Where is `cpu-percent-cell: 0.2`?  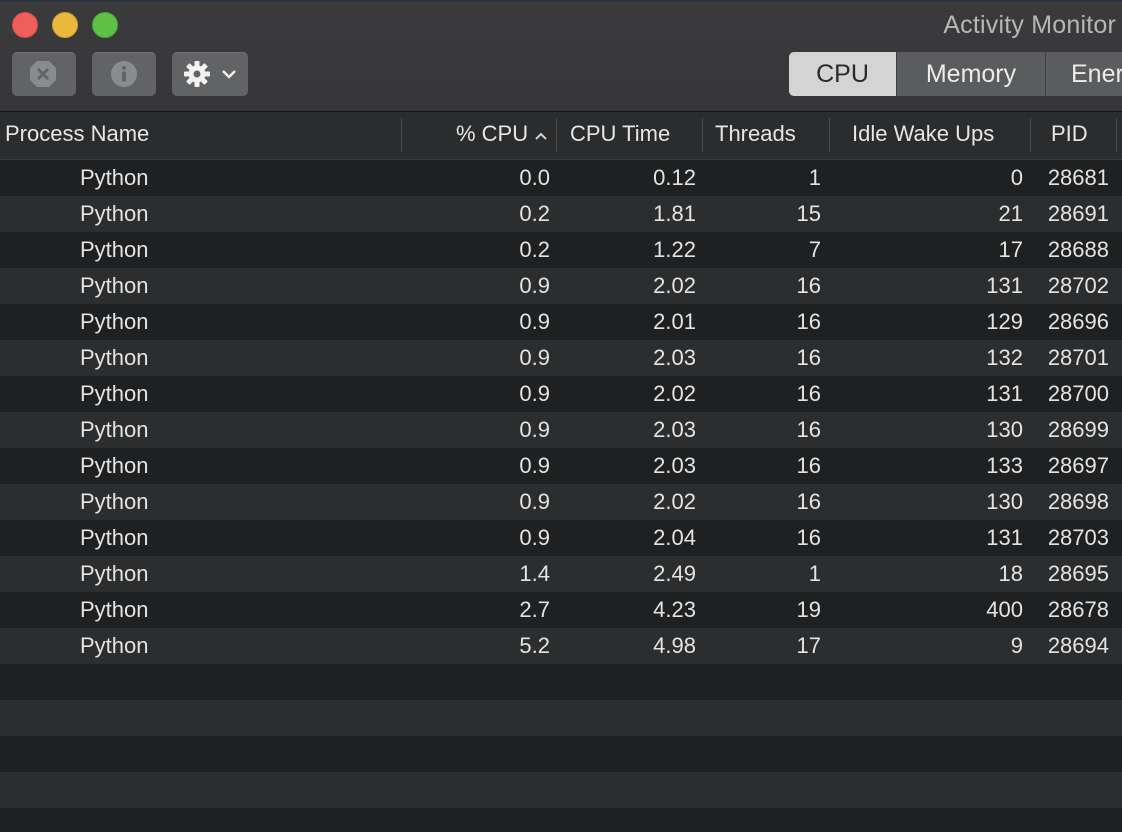
cpu-percent-cell: 0.2 is located at coordinates (534, 249).